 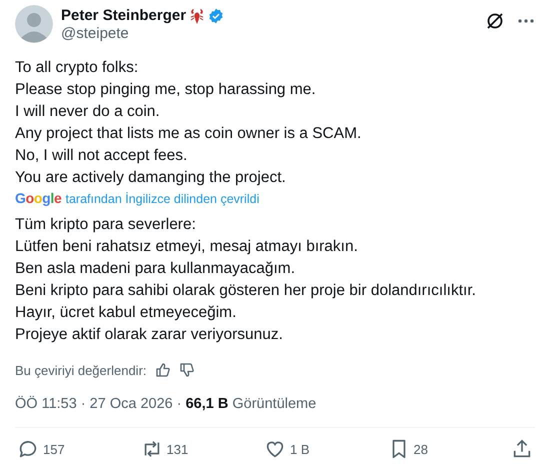 I want to click on translated-text-line: Hayır, ücret kabul etmeyeceğim., so click(x=126, y=313).